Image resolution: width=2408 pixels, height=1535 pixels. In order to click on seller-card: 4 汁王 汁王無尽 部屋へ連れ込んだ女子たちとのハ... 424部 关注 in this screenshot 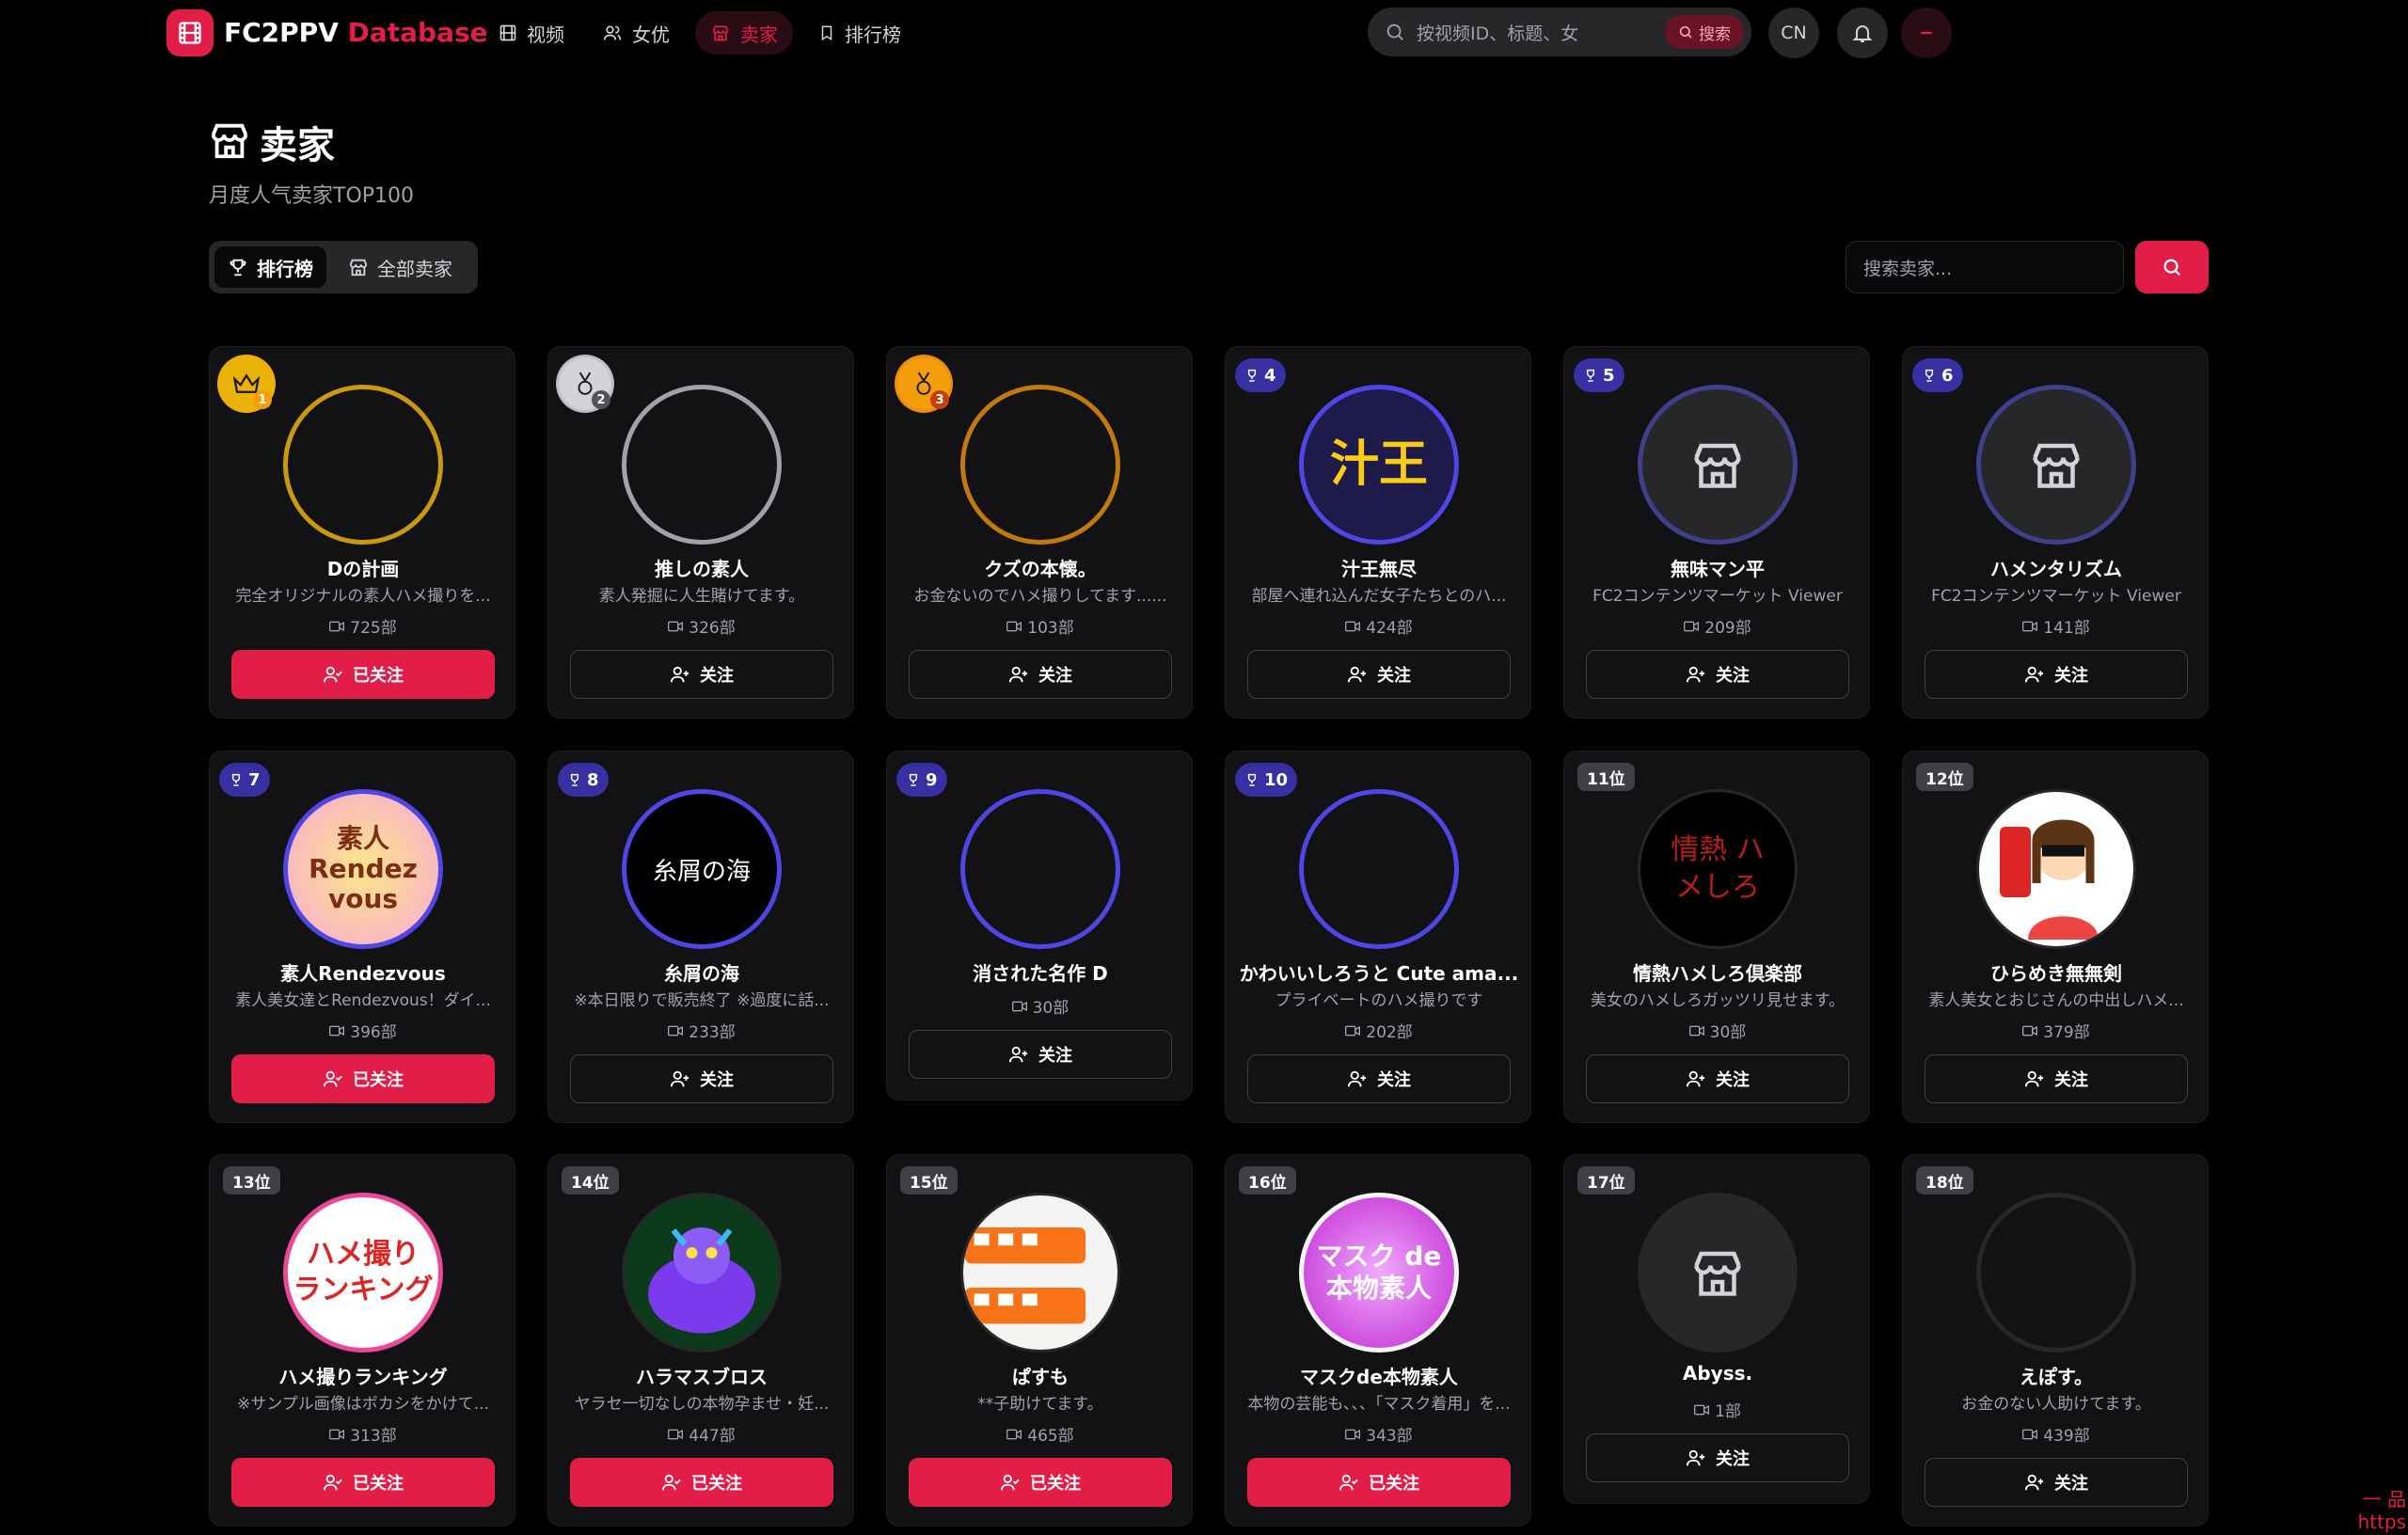, I will do `click(1378, 532)`.